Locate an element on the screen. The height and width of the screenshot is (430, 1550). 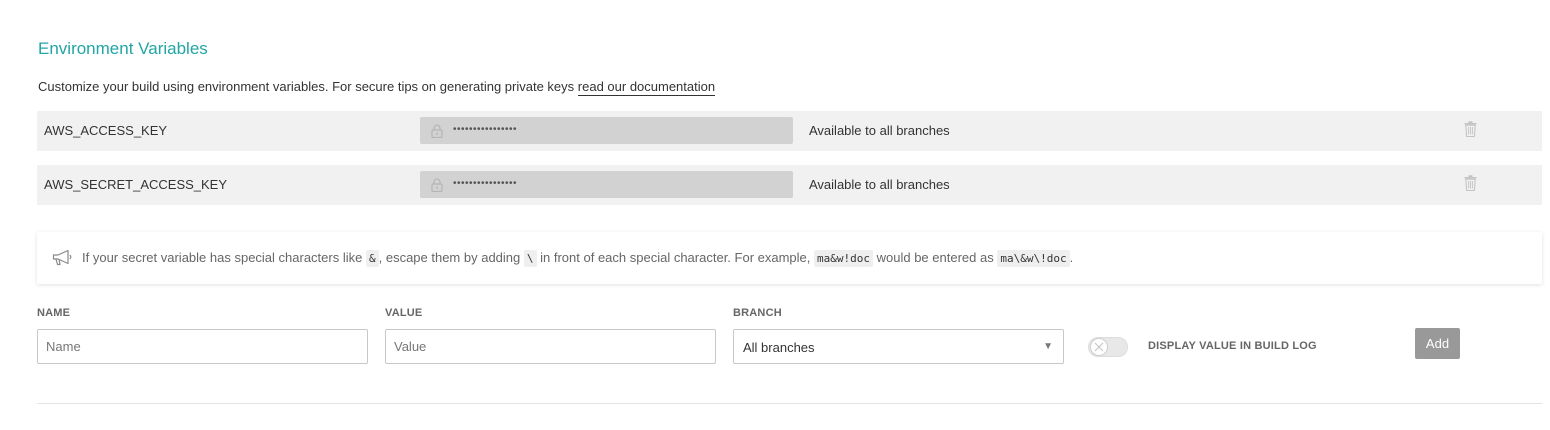
env-var-name: AWS_SECRET_ACCESS_KEY is located at coordinates (136, 184).